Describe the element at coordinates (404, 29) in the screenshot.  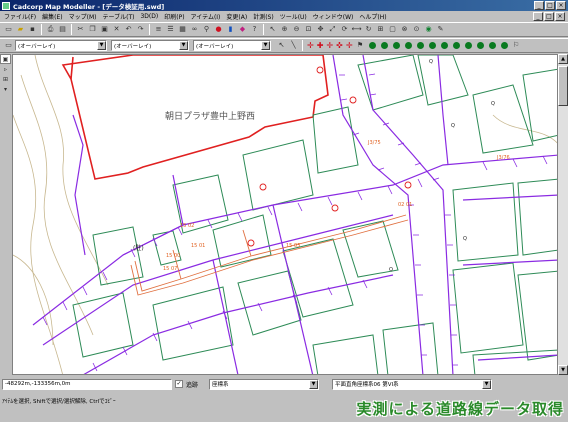
I see `zoom-prev-icon: ⊗` at that location.